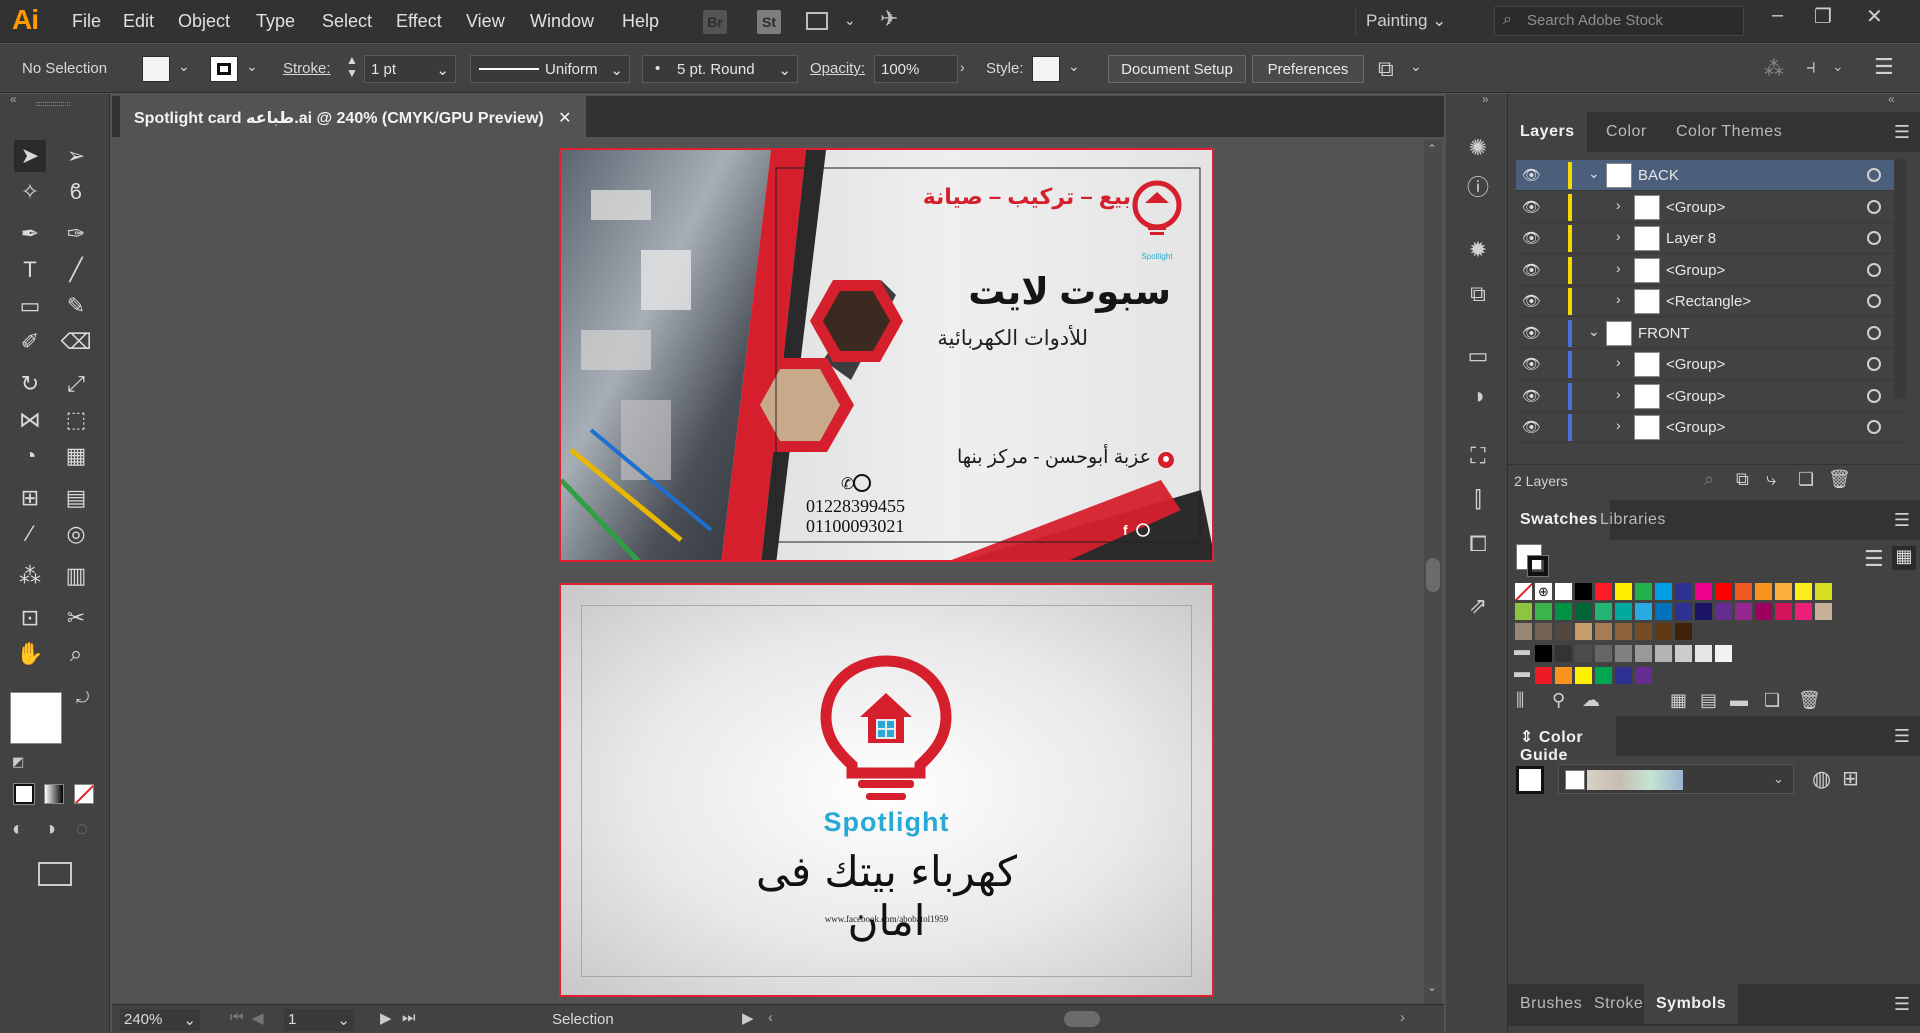 The width and height of the screenshot is (1920, 1033). I want to click on stroke-label: Stroke:, so click(307, 68).